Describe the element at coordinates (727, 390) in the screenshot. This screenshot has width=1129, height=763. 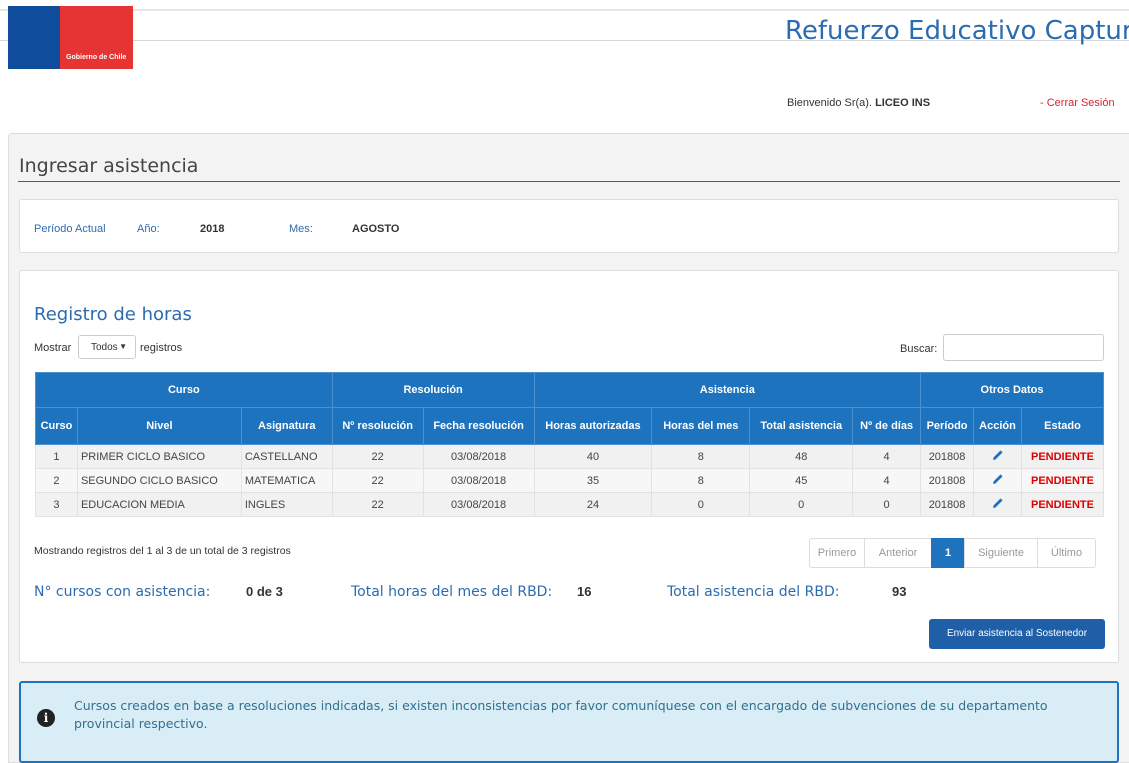
I see `group-header-asistencia: Asistencia` at that location.